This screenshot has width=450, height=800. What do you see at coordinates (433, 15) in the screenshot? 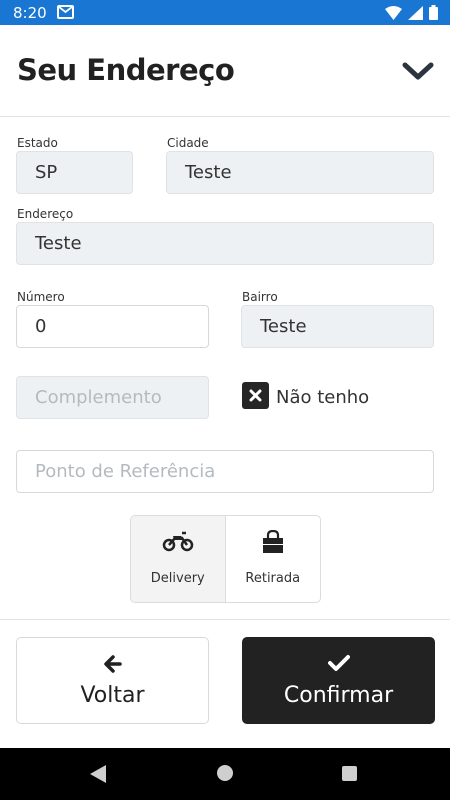
I see `battery-icon` at bounding box center [433, 15].